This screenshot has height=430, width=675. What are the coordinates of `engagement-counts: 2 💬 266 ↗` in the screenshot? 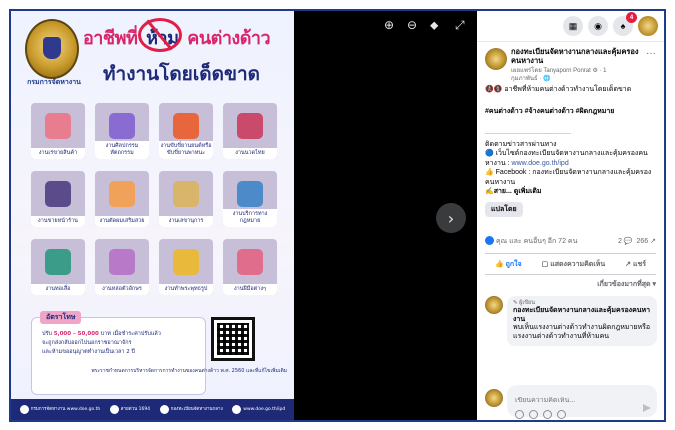 It's located at (637, 241).